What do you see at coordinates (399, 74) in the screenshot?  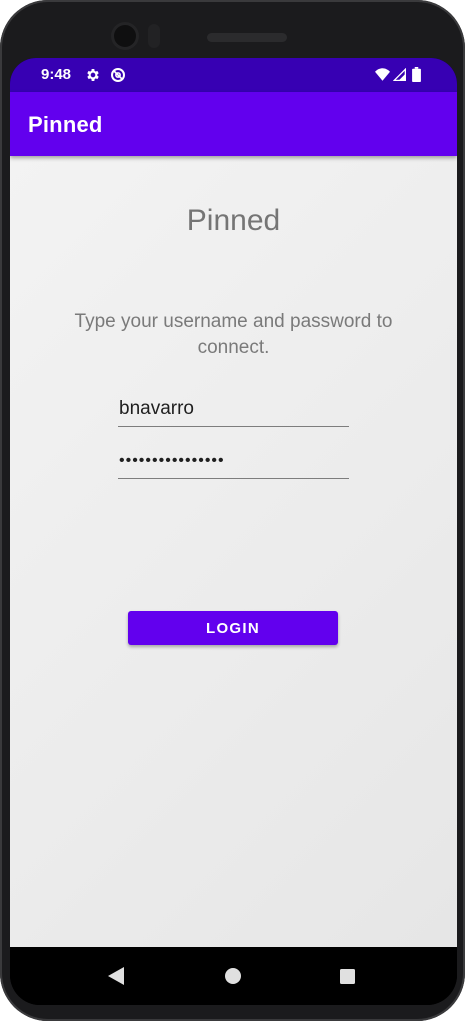 I see `cellular-signal-icon` at bounding box center [399, 74].